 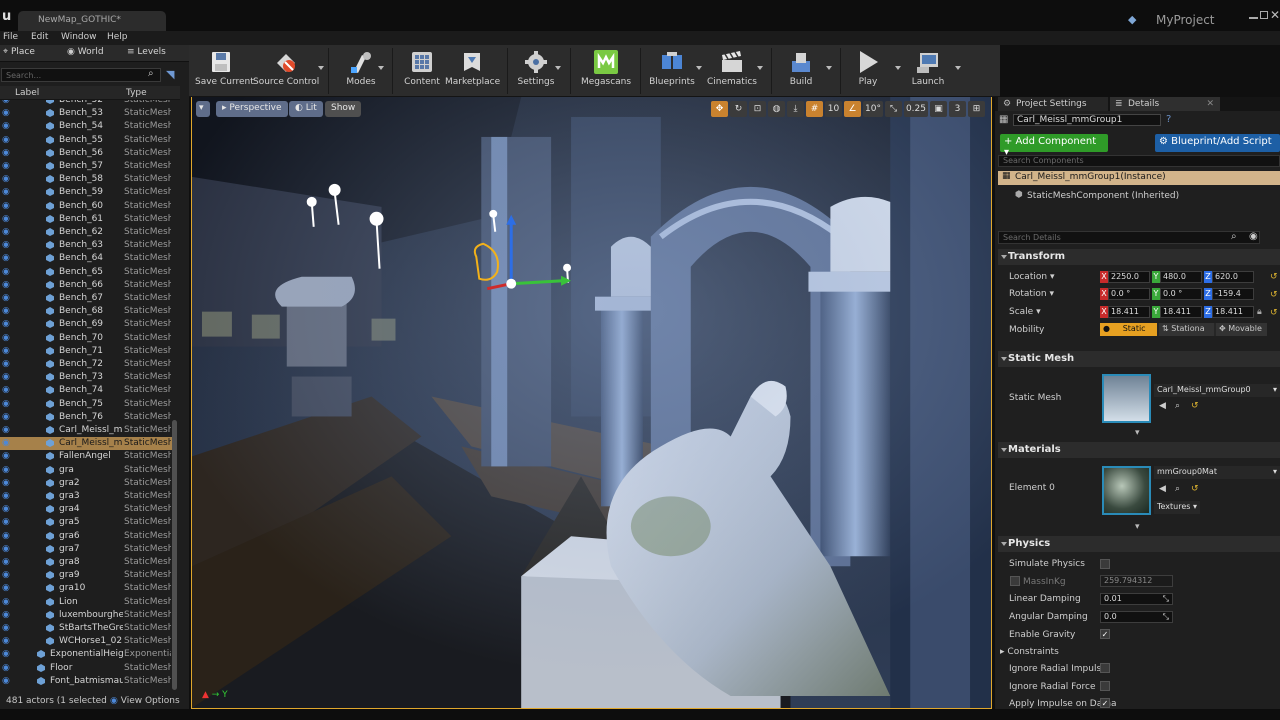 I want to click on outliner-row: ◉ gra7 StaticMesh, so click(x=86, y=549).